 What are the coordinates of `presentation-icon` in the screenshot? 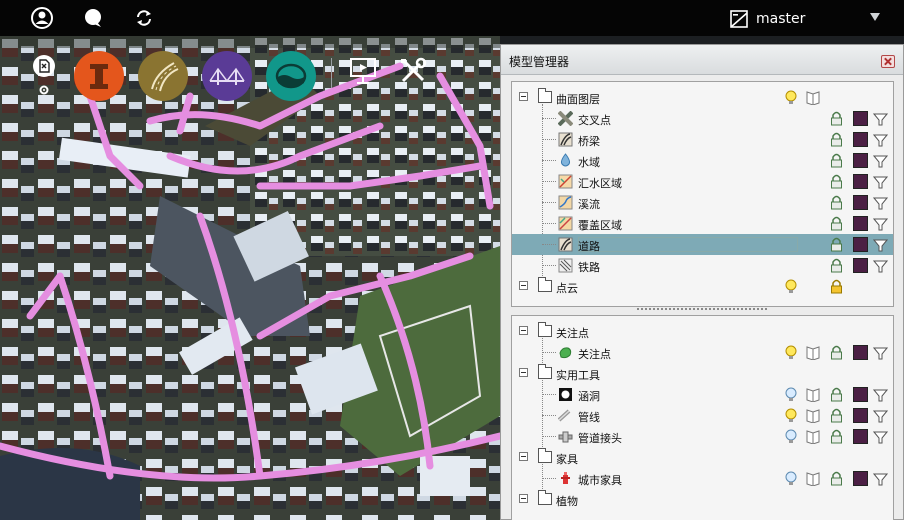 It's located at (363, 71).